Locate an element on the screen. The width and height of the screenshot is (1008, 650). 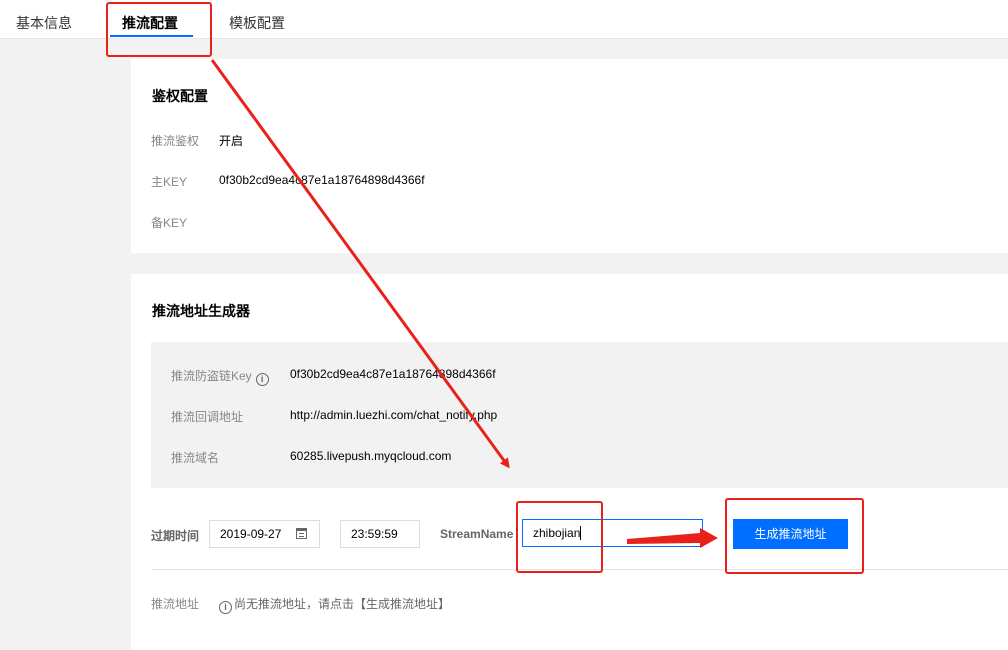
expire-date-input: 2019-09-27 is located at coordinates (264, 534).